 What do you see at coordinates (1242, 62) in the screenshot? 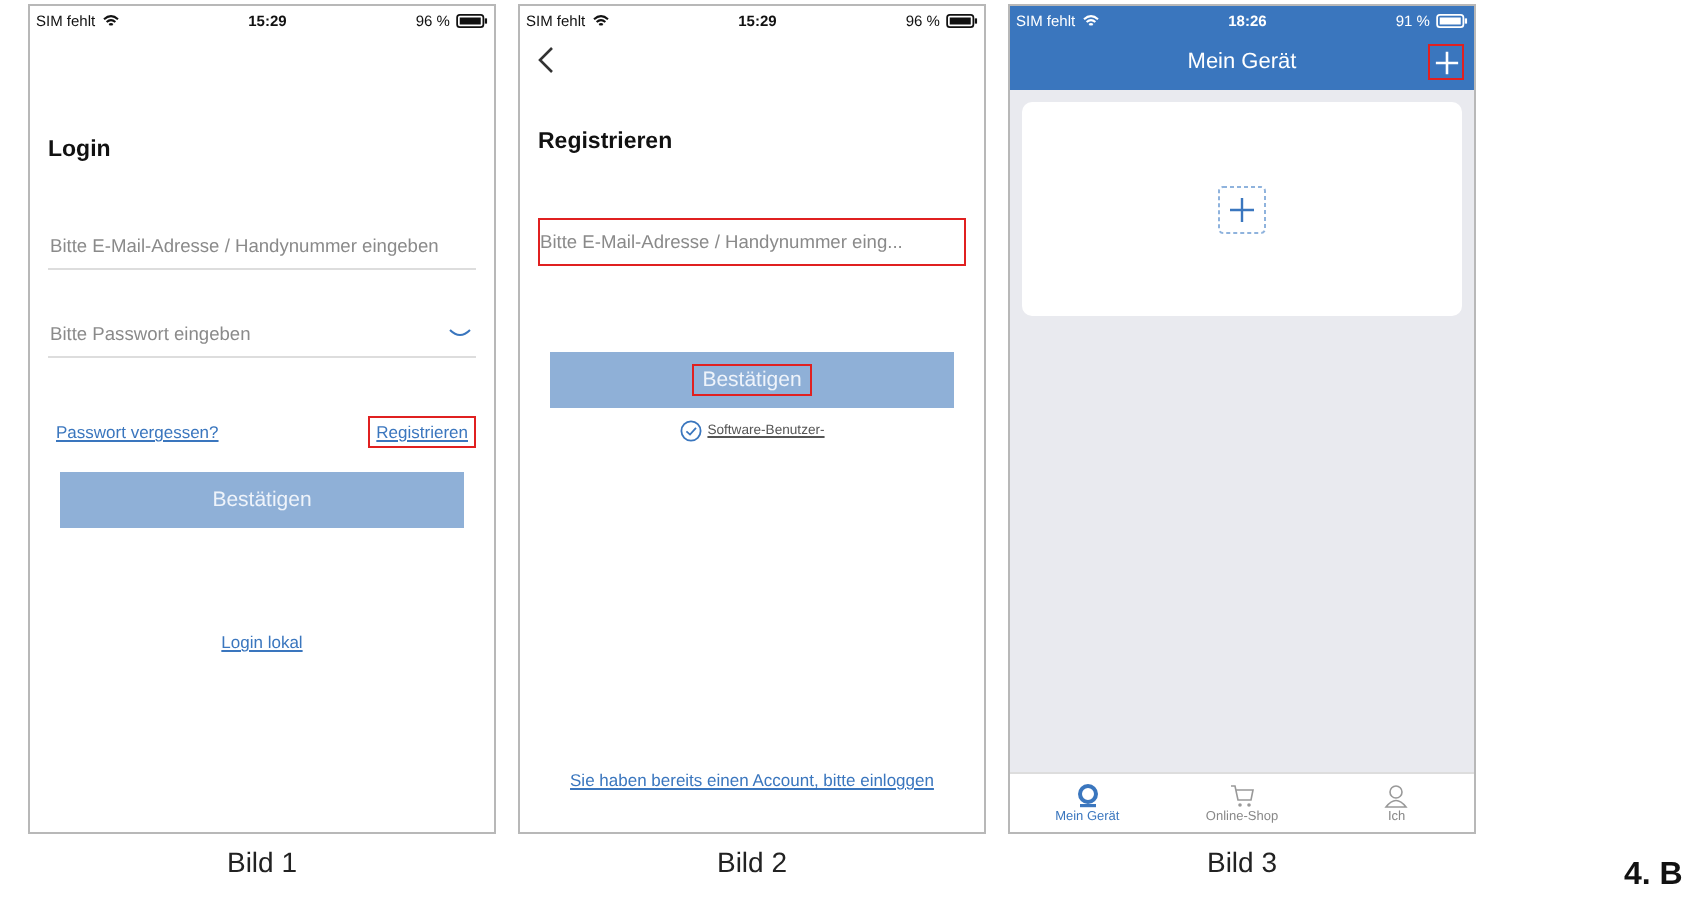
I see `header-title: Mein Gerät` at bounding box center [1242, 62].